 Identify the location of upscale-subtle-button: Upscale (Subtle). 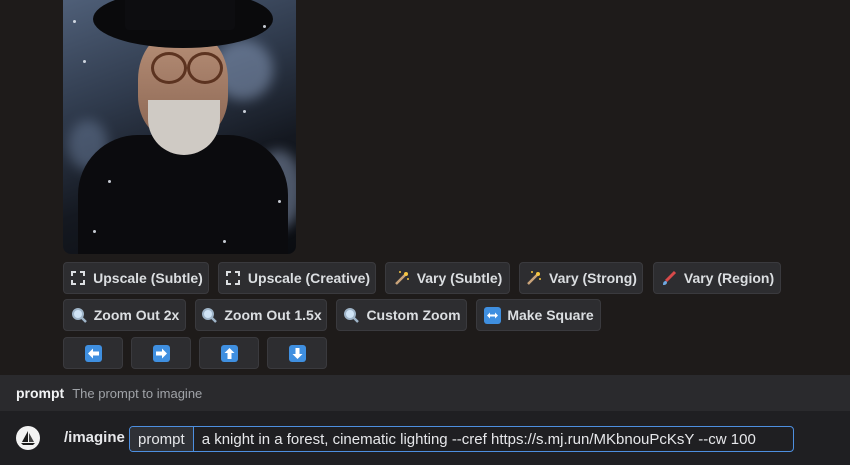
(136, 278).